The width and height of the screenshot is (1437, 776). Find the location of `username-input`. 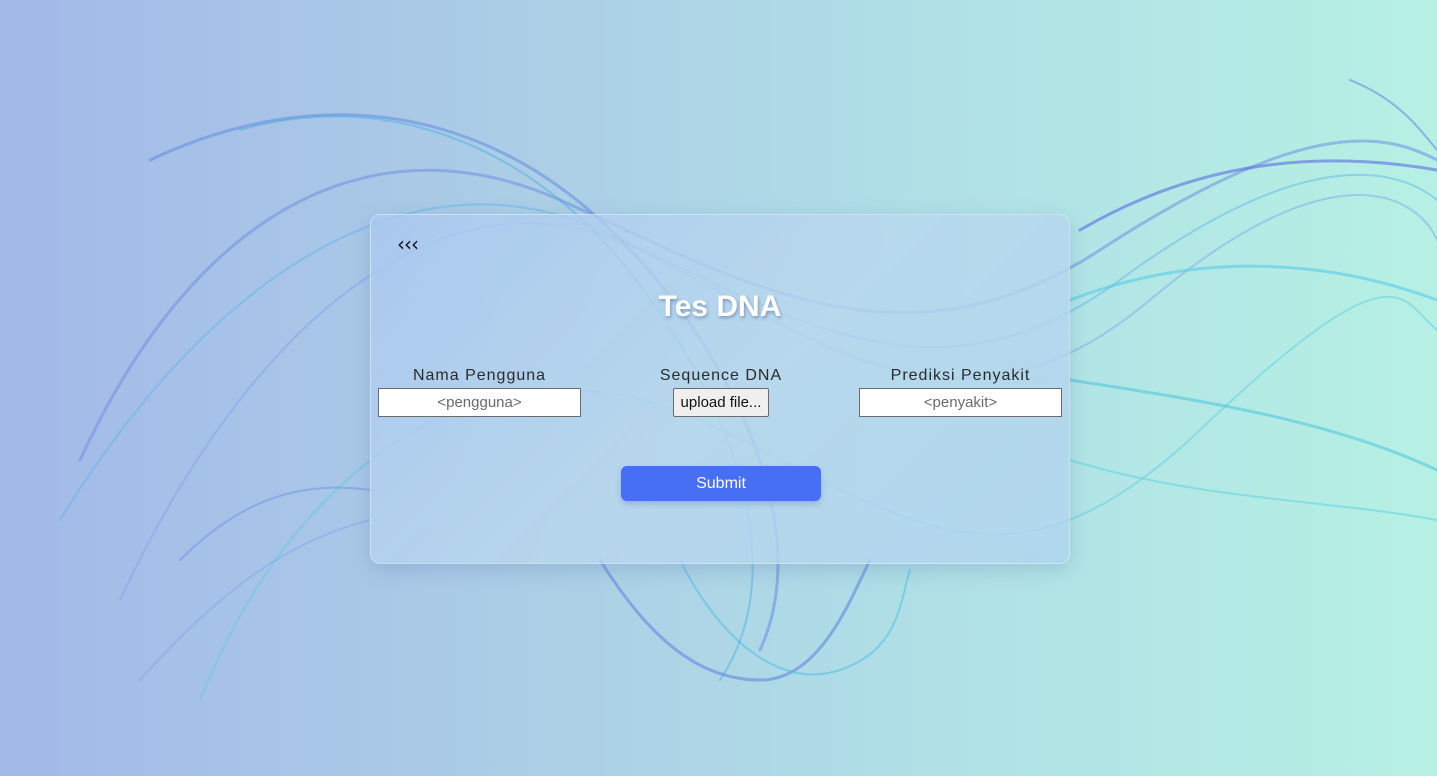

username-input is located at coordinates (479, 402).